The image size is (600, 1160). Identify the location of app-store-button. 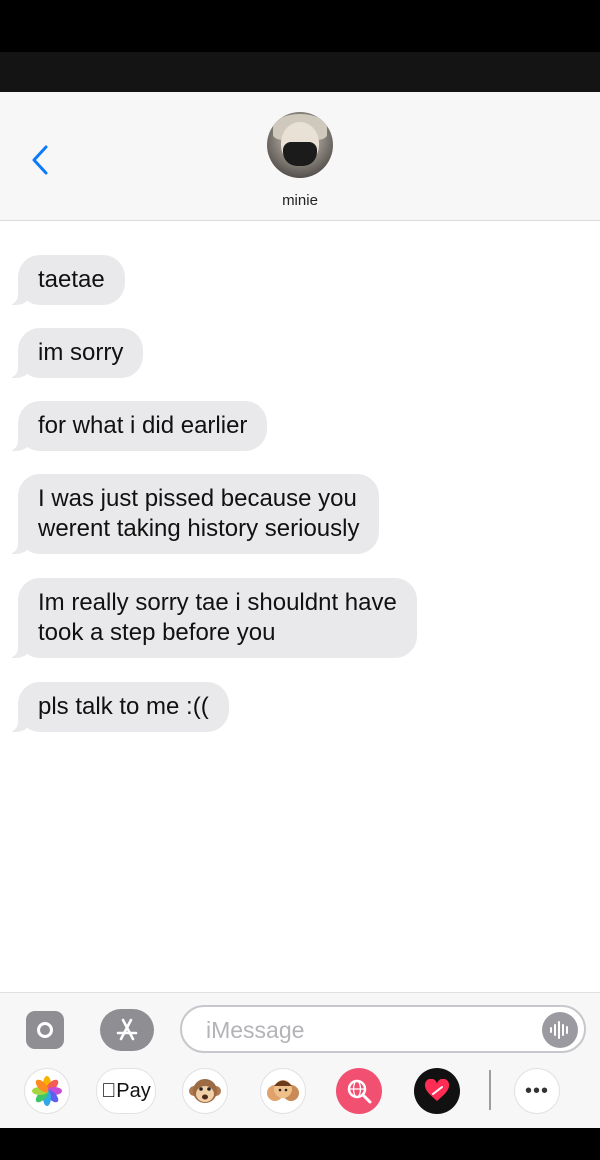
(127, 1030).